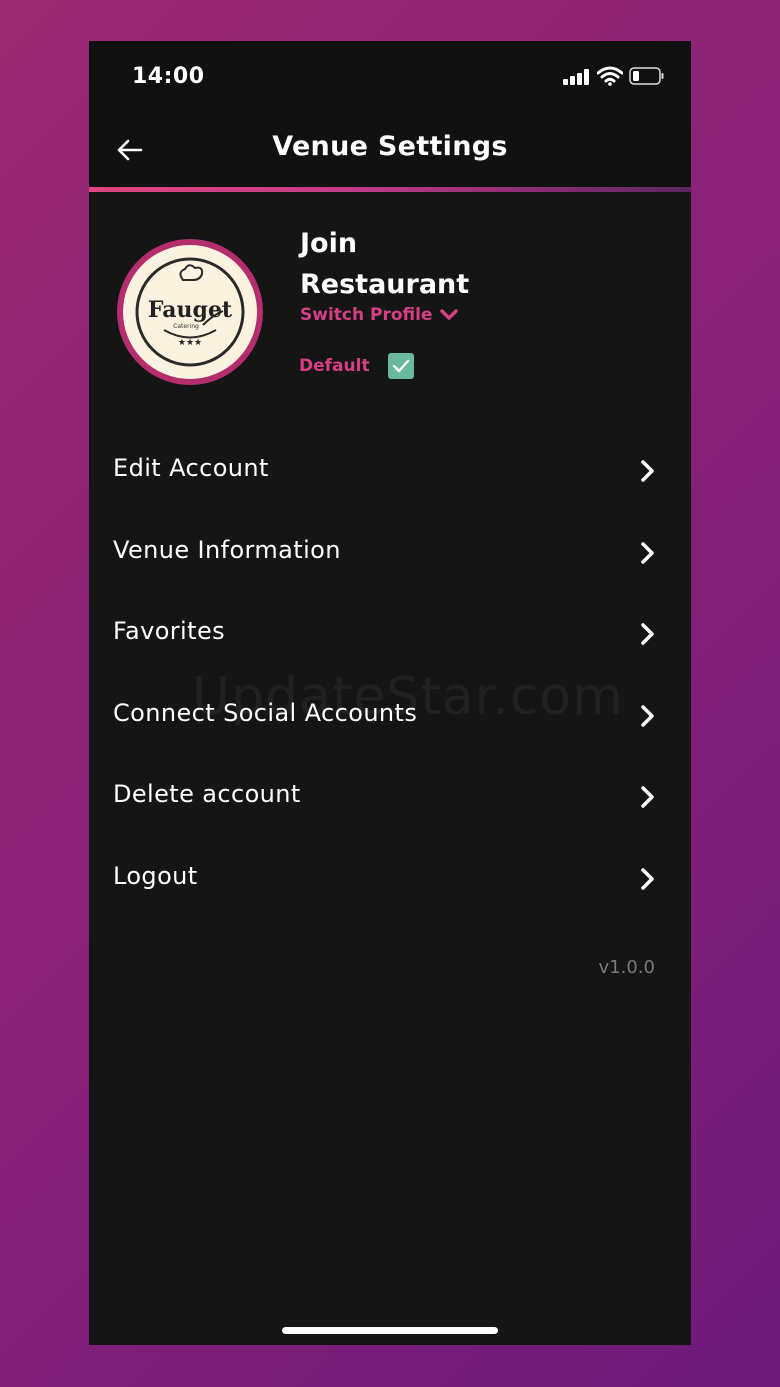  I want to click on menu-item-delete-account: Delete account, so click(390, 797).